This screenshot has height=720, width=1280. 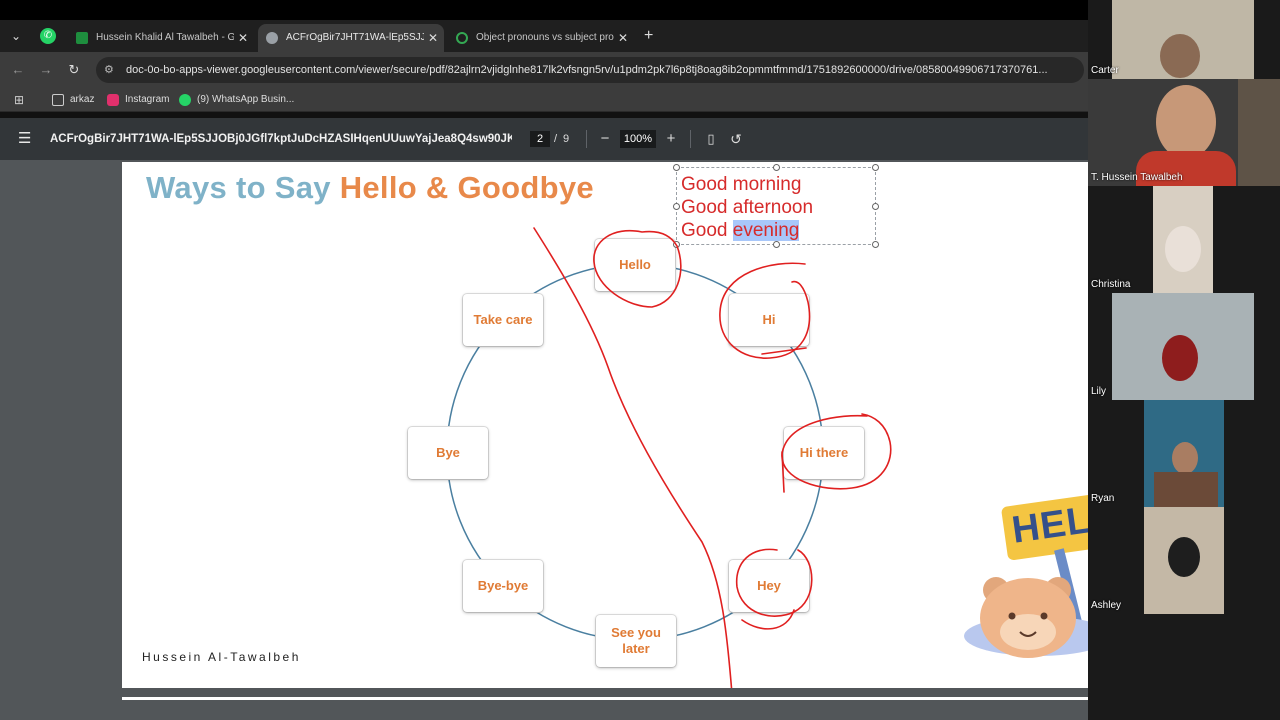 I want to click on selected-word: evening, so click(x=766, y=230).